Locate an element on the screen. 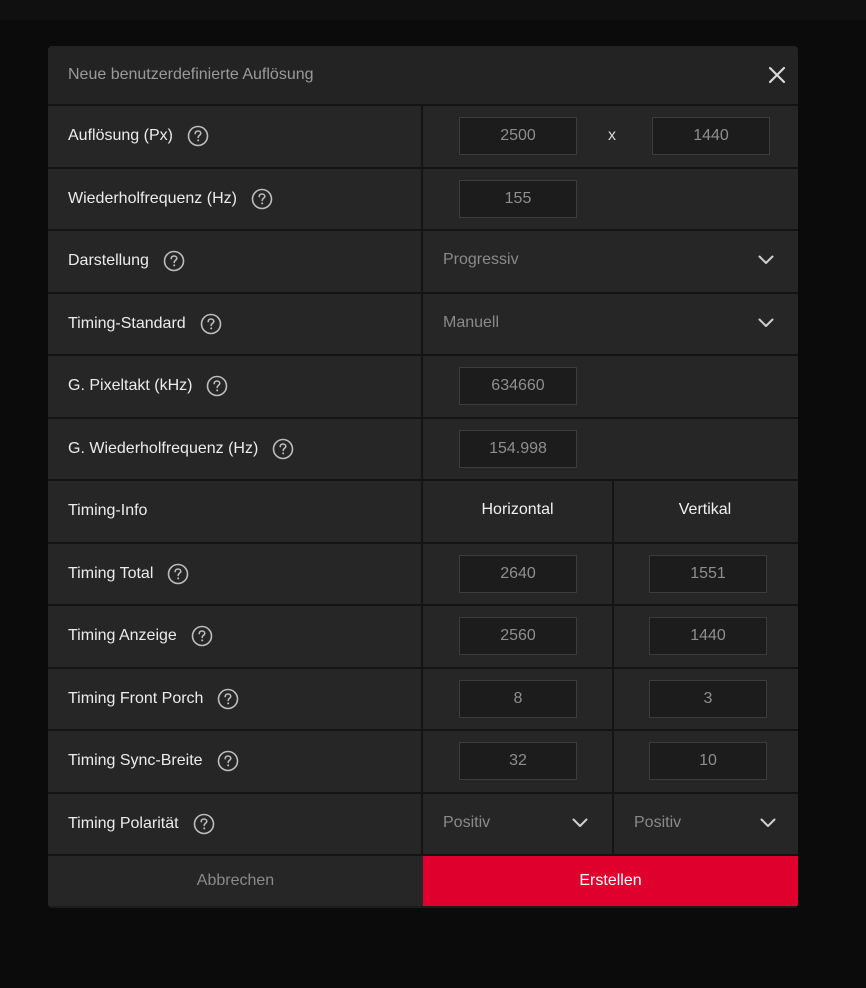 The height and width of the screenshot is (988, 866). timing-display-label: Timing Anzeige is located at coordinates (122, 636).